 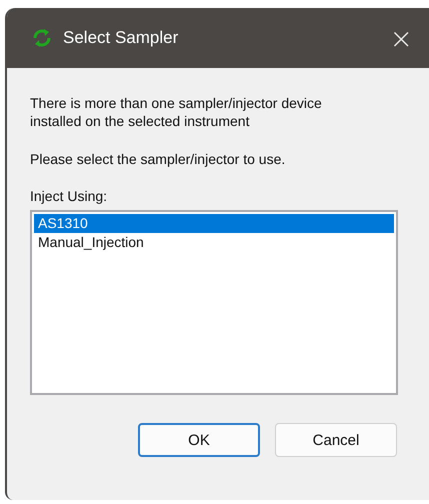 I want to click on circular-arrows-icon, so click(x=42, y=38).